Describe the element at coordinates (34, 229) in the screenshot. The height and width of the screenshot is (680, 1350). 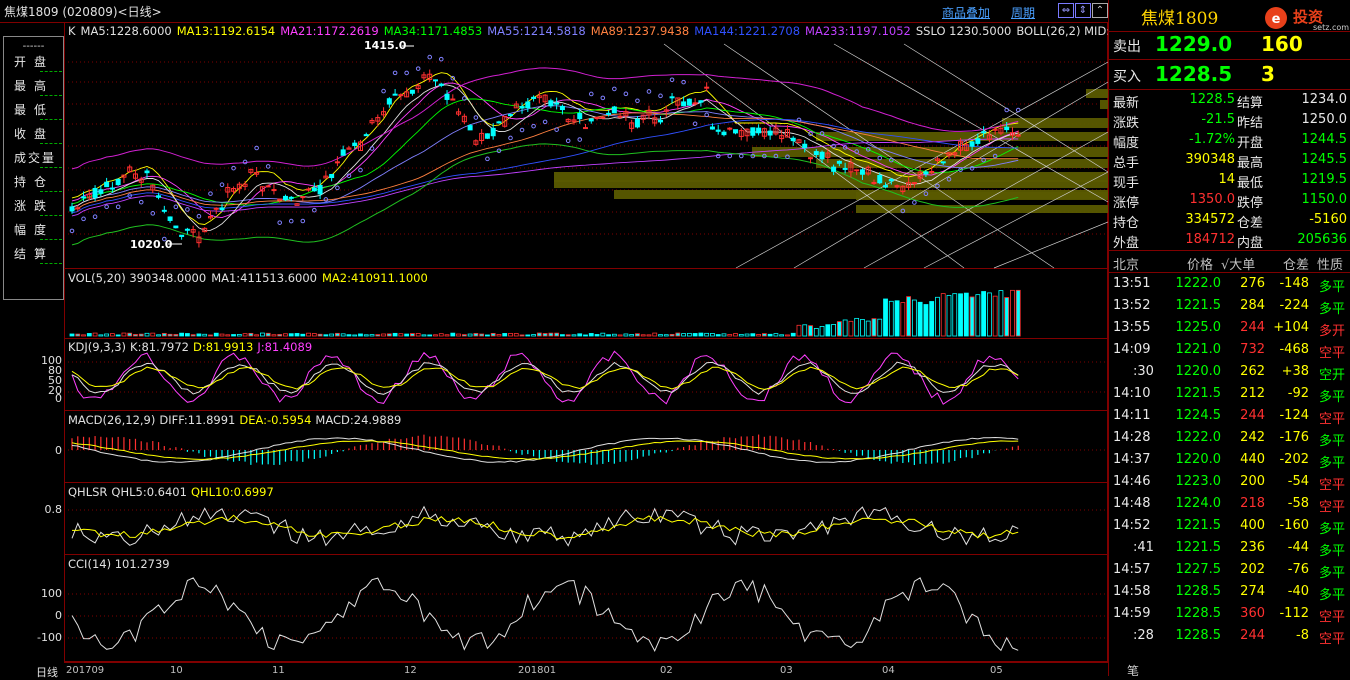
I see `menu-item-7: 幅度` at that location.